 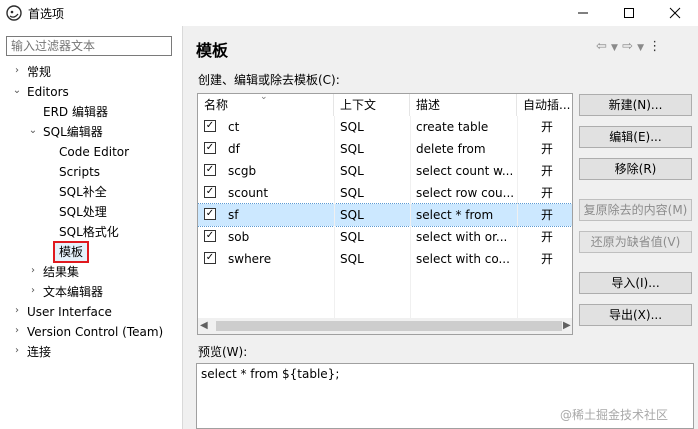 I want to click on tree-item: SQL格式化, so click(x=89, y=232).